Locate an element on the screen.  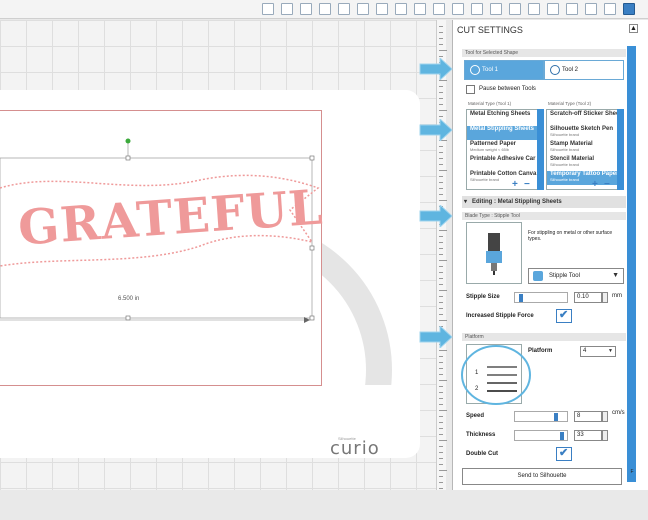
blade-select: Stipple Tool ▼ is located at coordinates (576, 276).